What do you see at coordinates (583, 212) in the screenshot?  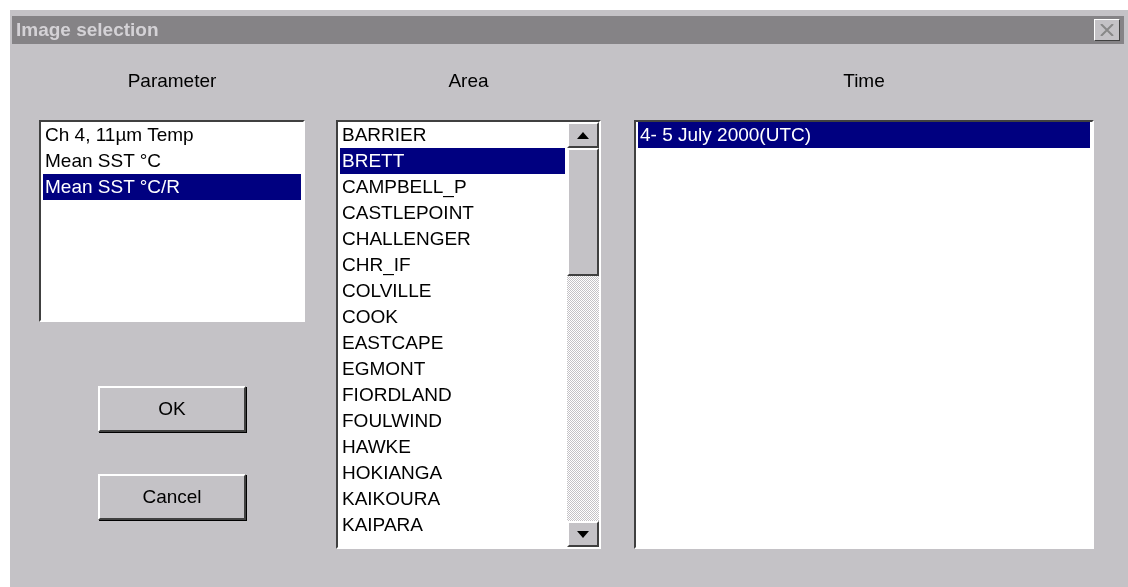 I see `scroll-thumb` at bounding box center [583, 212].